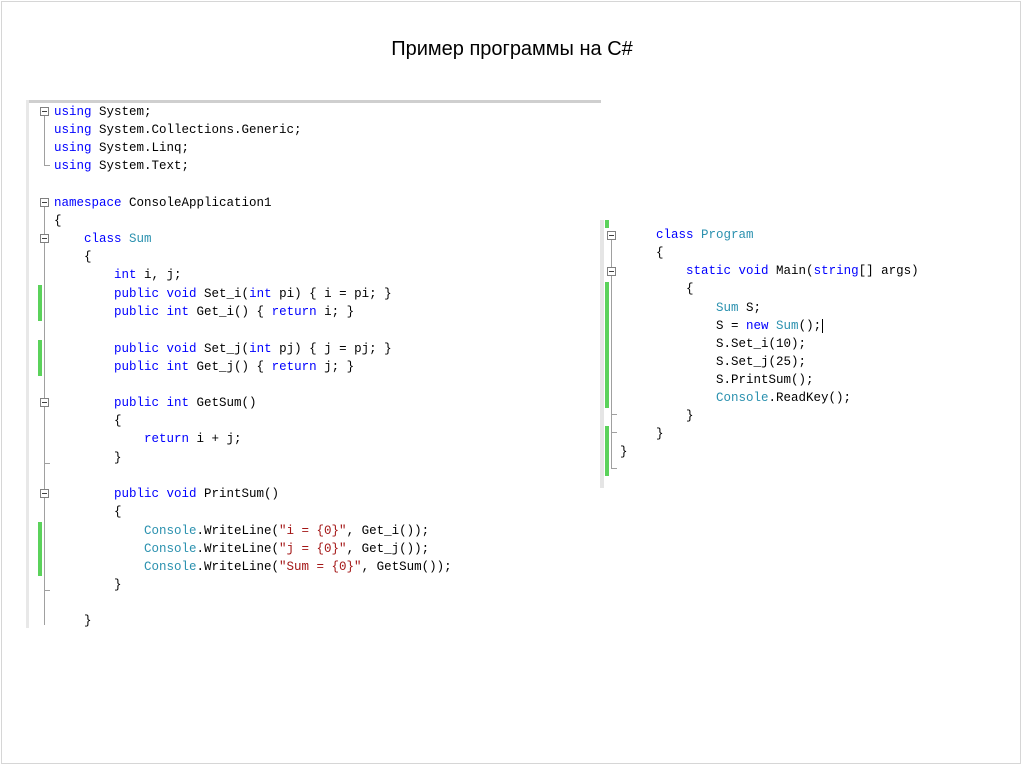 The image size is (1024, 767). Describe the element at coordinates (705, 235) in the screenshot. I see `code-line: class Program` at that location.